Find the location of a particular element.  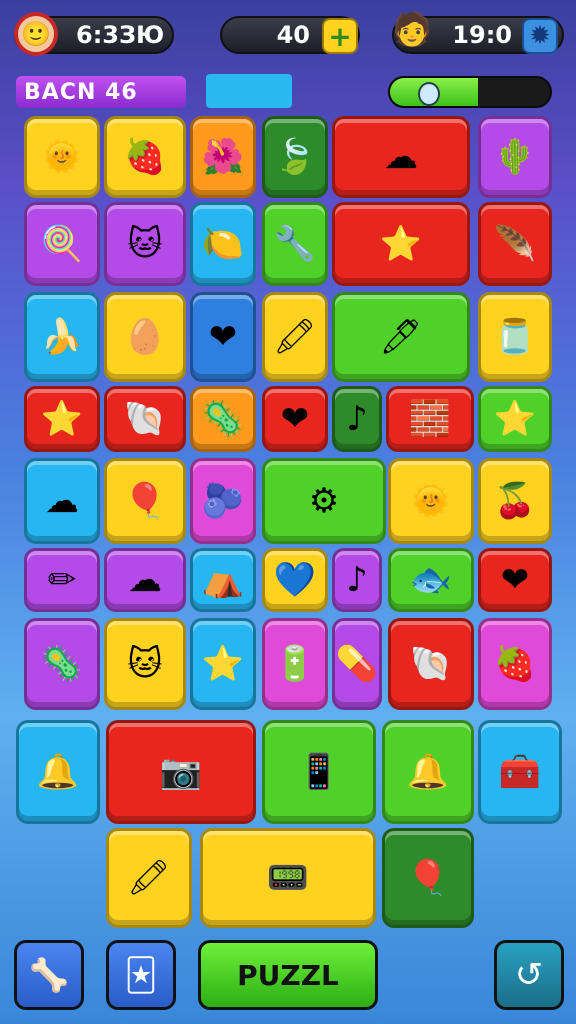

game-tile: ⛺ is located at coordinates (223, 580).